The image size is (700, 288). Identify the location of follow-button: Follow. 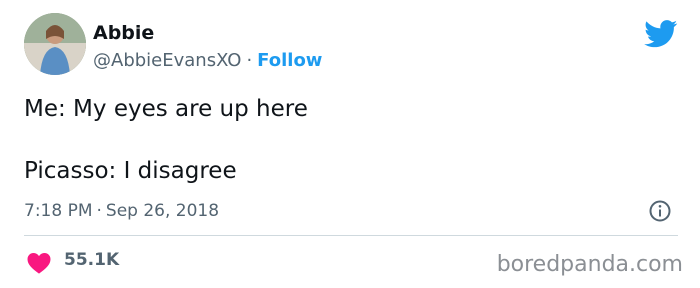
(289, 60).